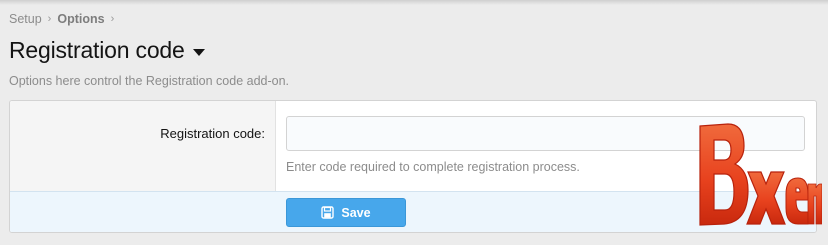 Image resolution: width=828 pixels, height=245 pixels. What do you see at coordinates (25, 19) in the screenshot?
I see `breadcrumb-item-setup: Setup` at bounding box center [25, 19].